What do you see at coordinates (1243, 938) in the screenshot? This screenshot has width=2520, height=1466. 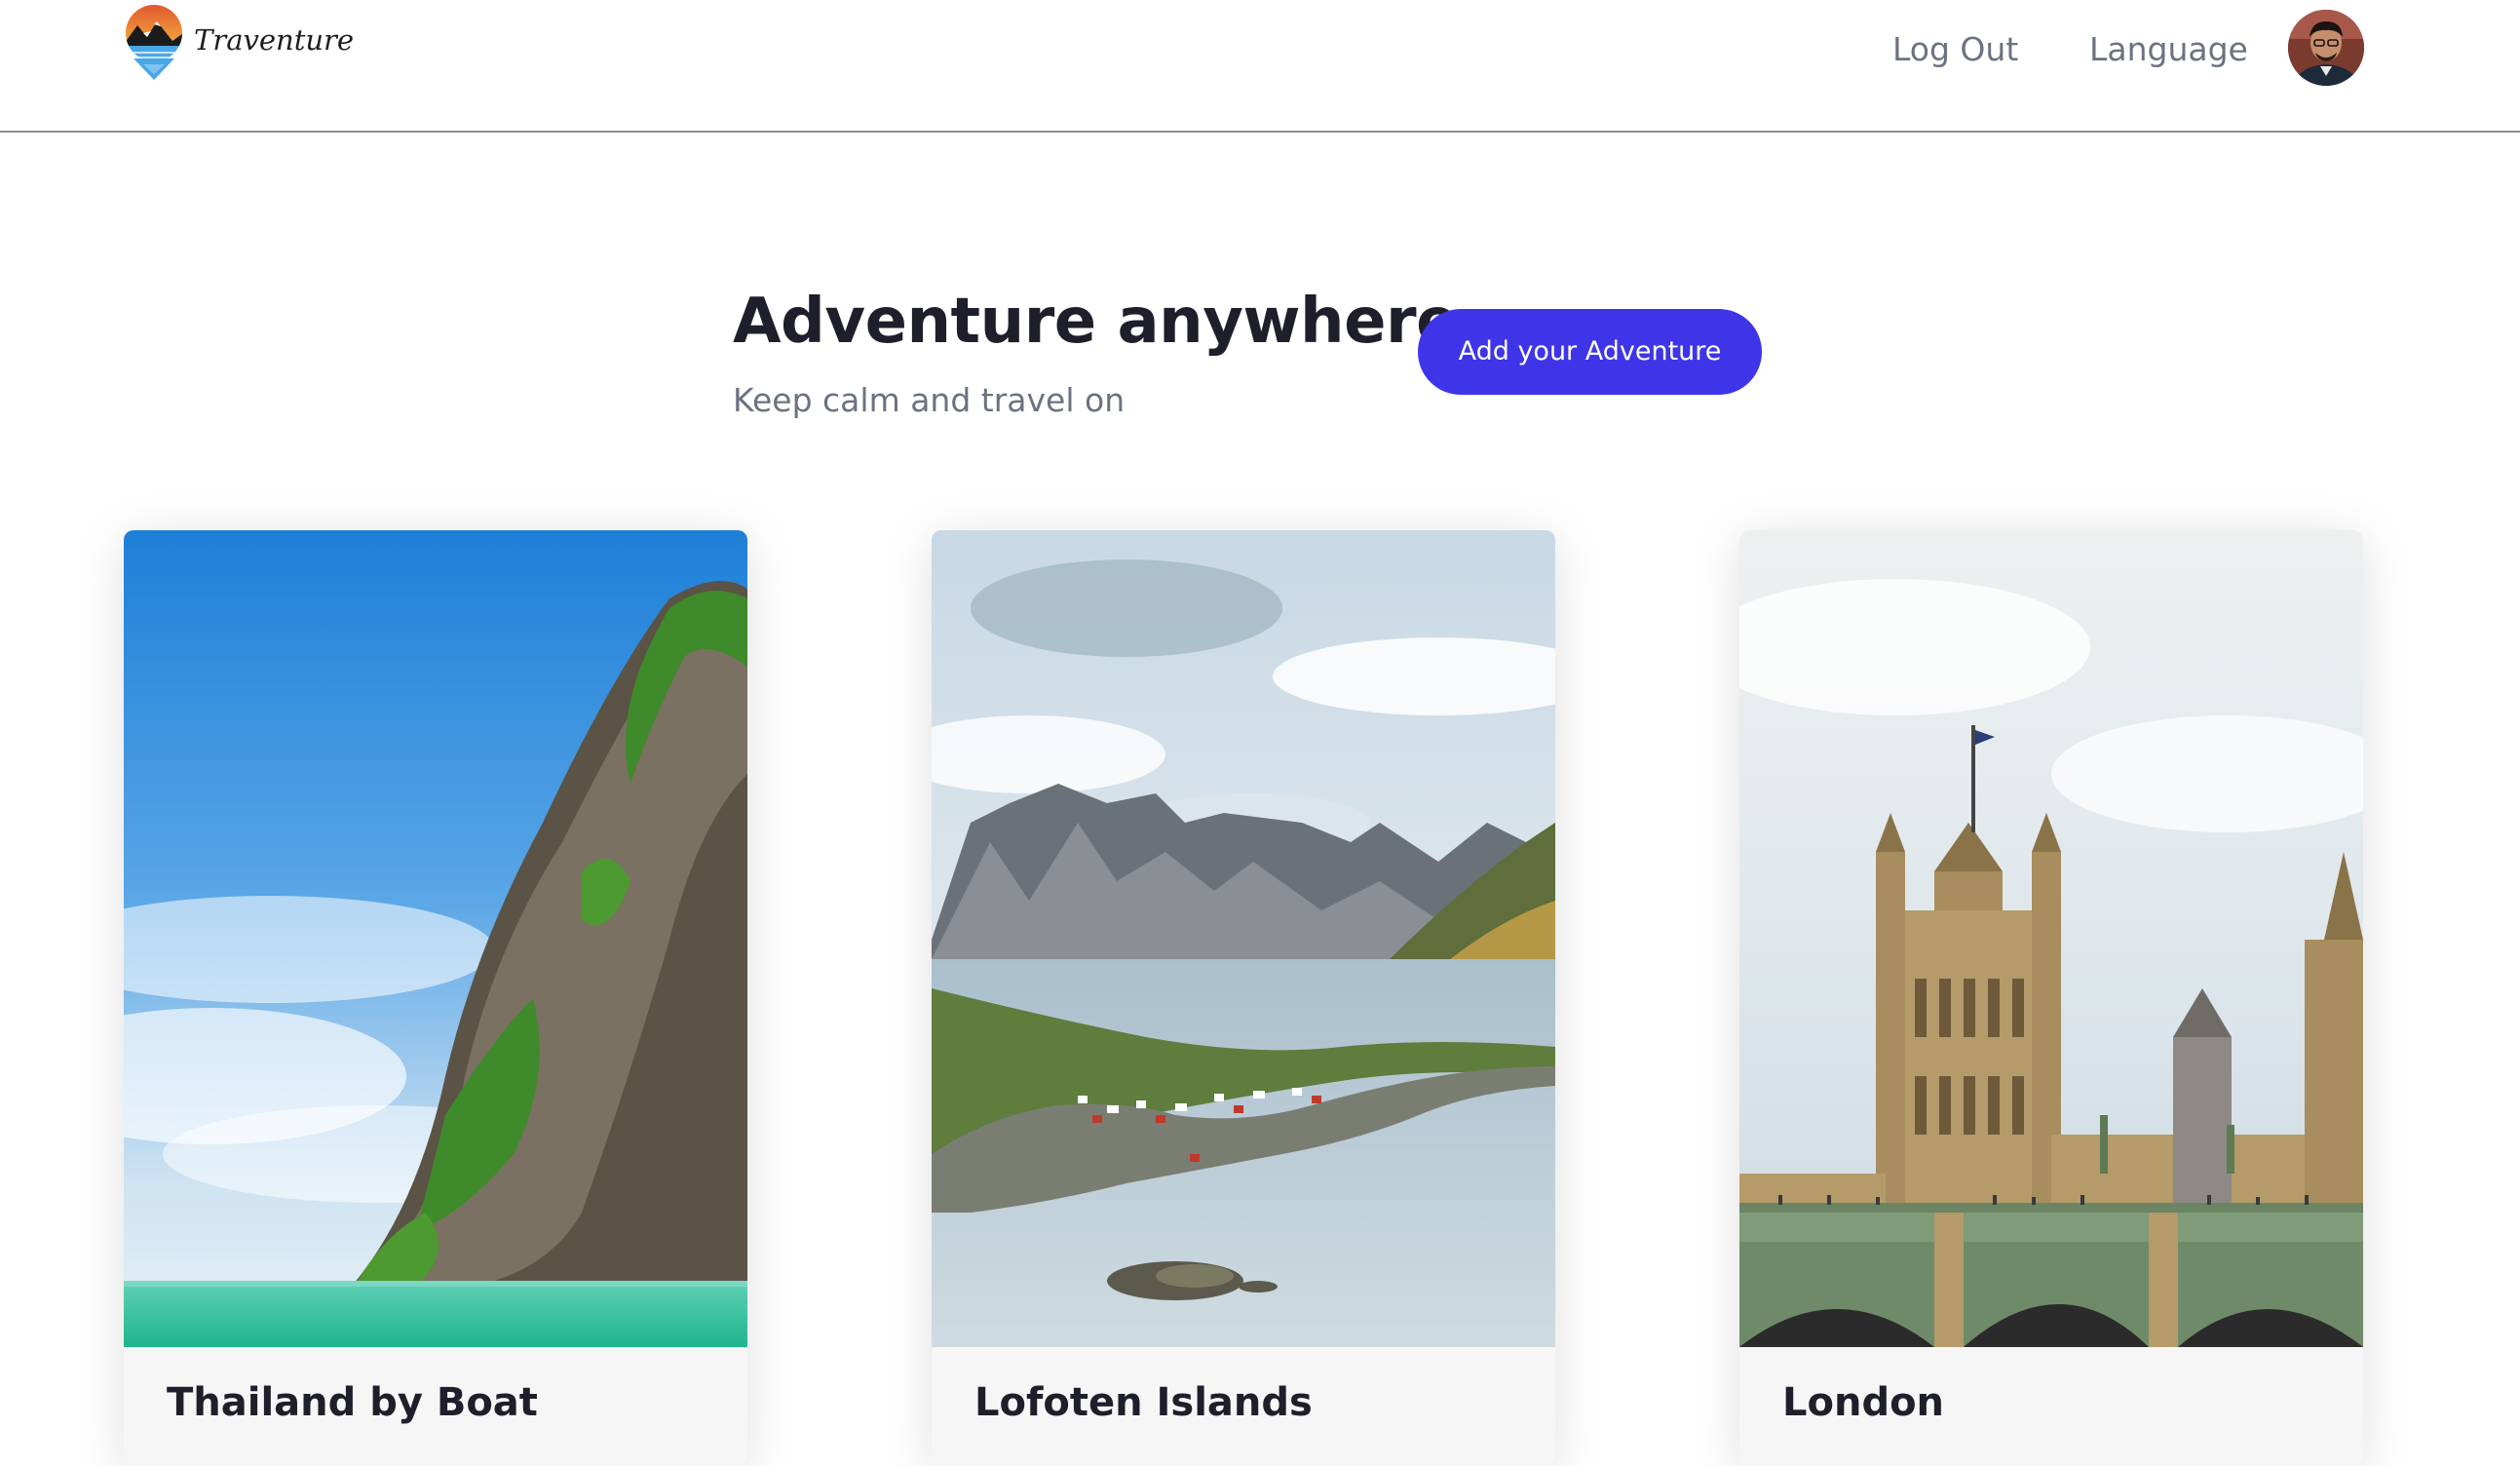 I see `card-image-lofoten` at bounding box center [1243, 938].